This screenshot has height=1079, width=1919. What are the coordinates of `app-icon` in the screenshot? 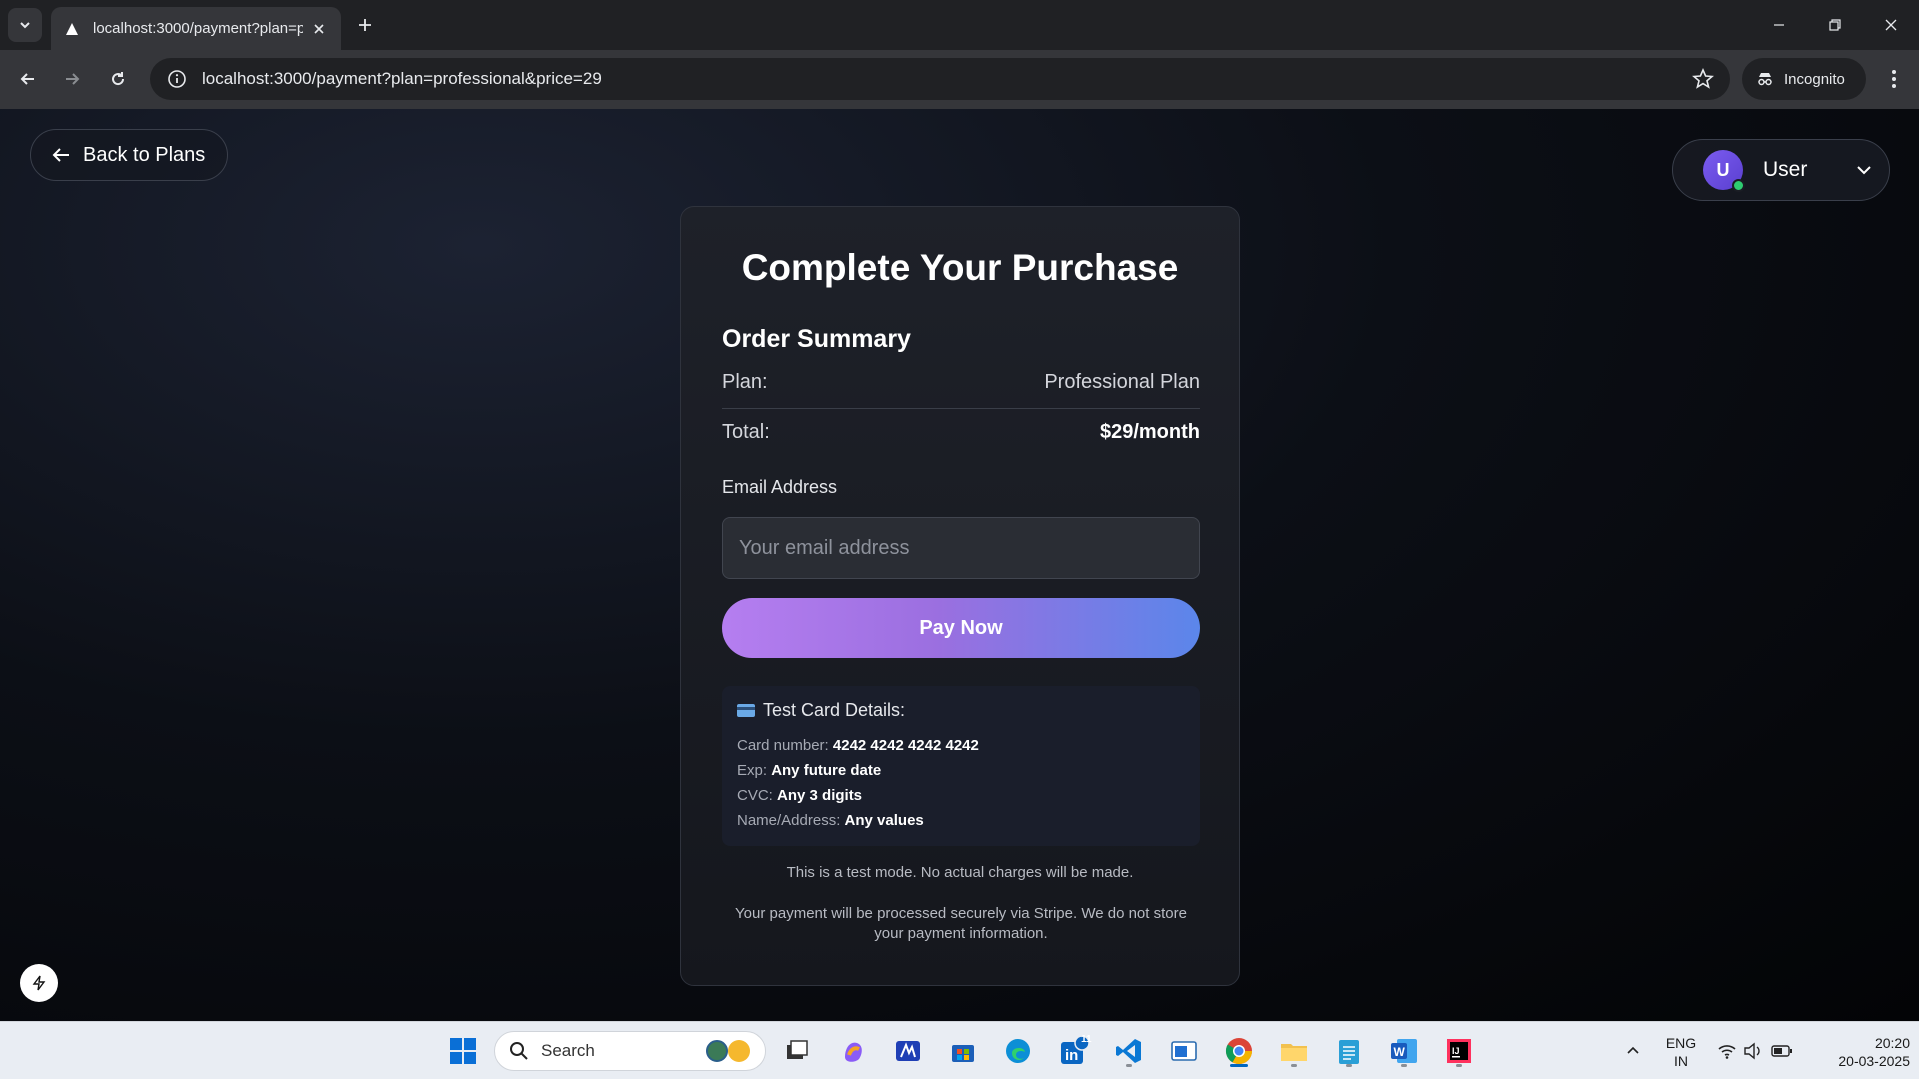 It's located at (908, 1051).